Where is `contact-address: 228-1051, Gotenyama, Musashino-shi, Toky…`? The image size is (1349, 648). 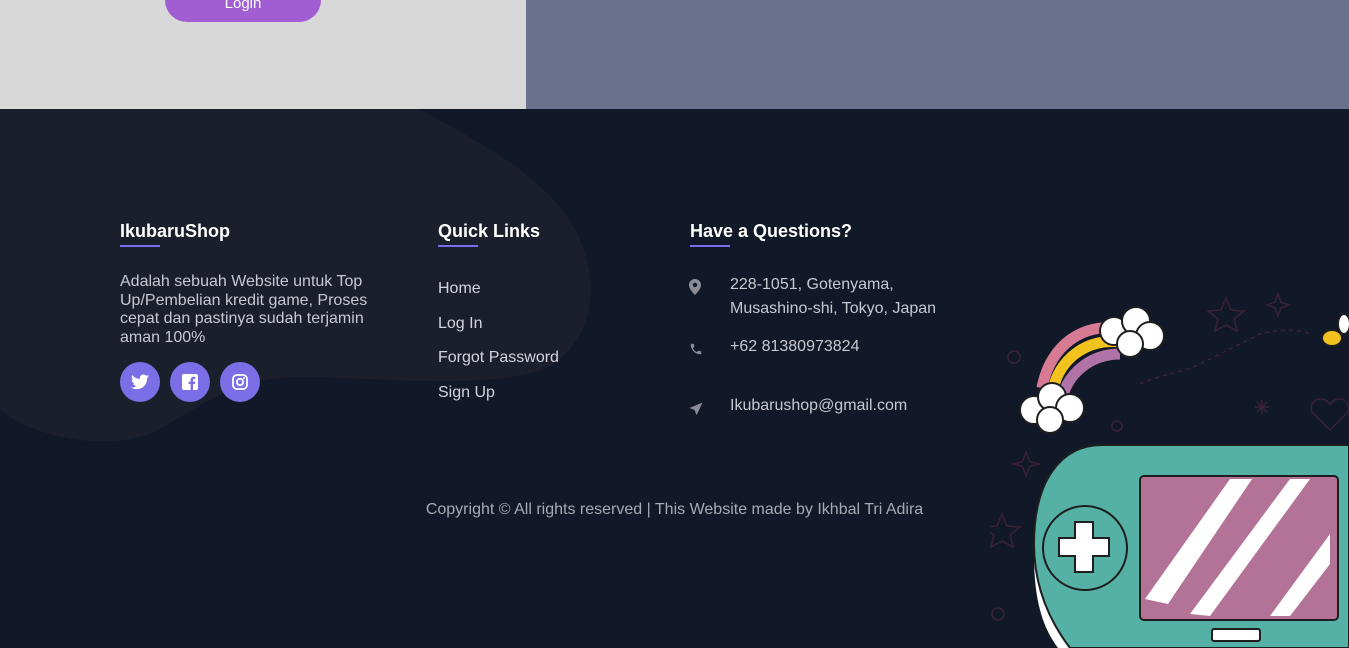 contact-address: 228-1051, Gotenyama, Musashino-shi, Toky… is located at coordinates (833, 297).